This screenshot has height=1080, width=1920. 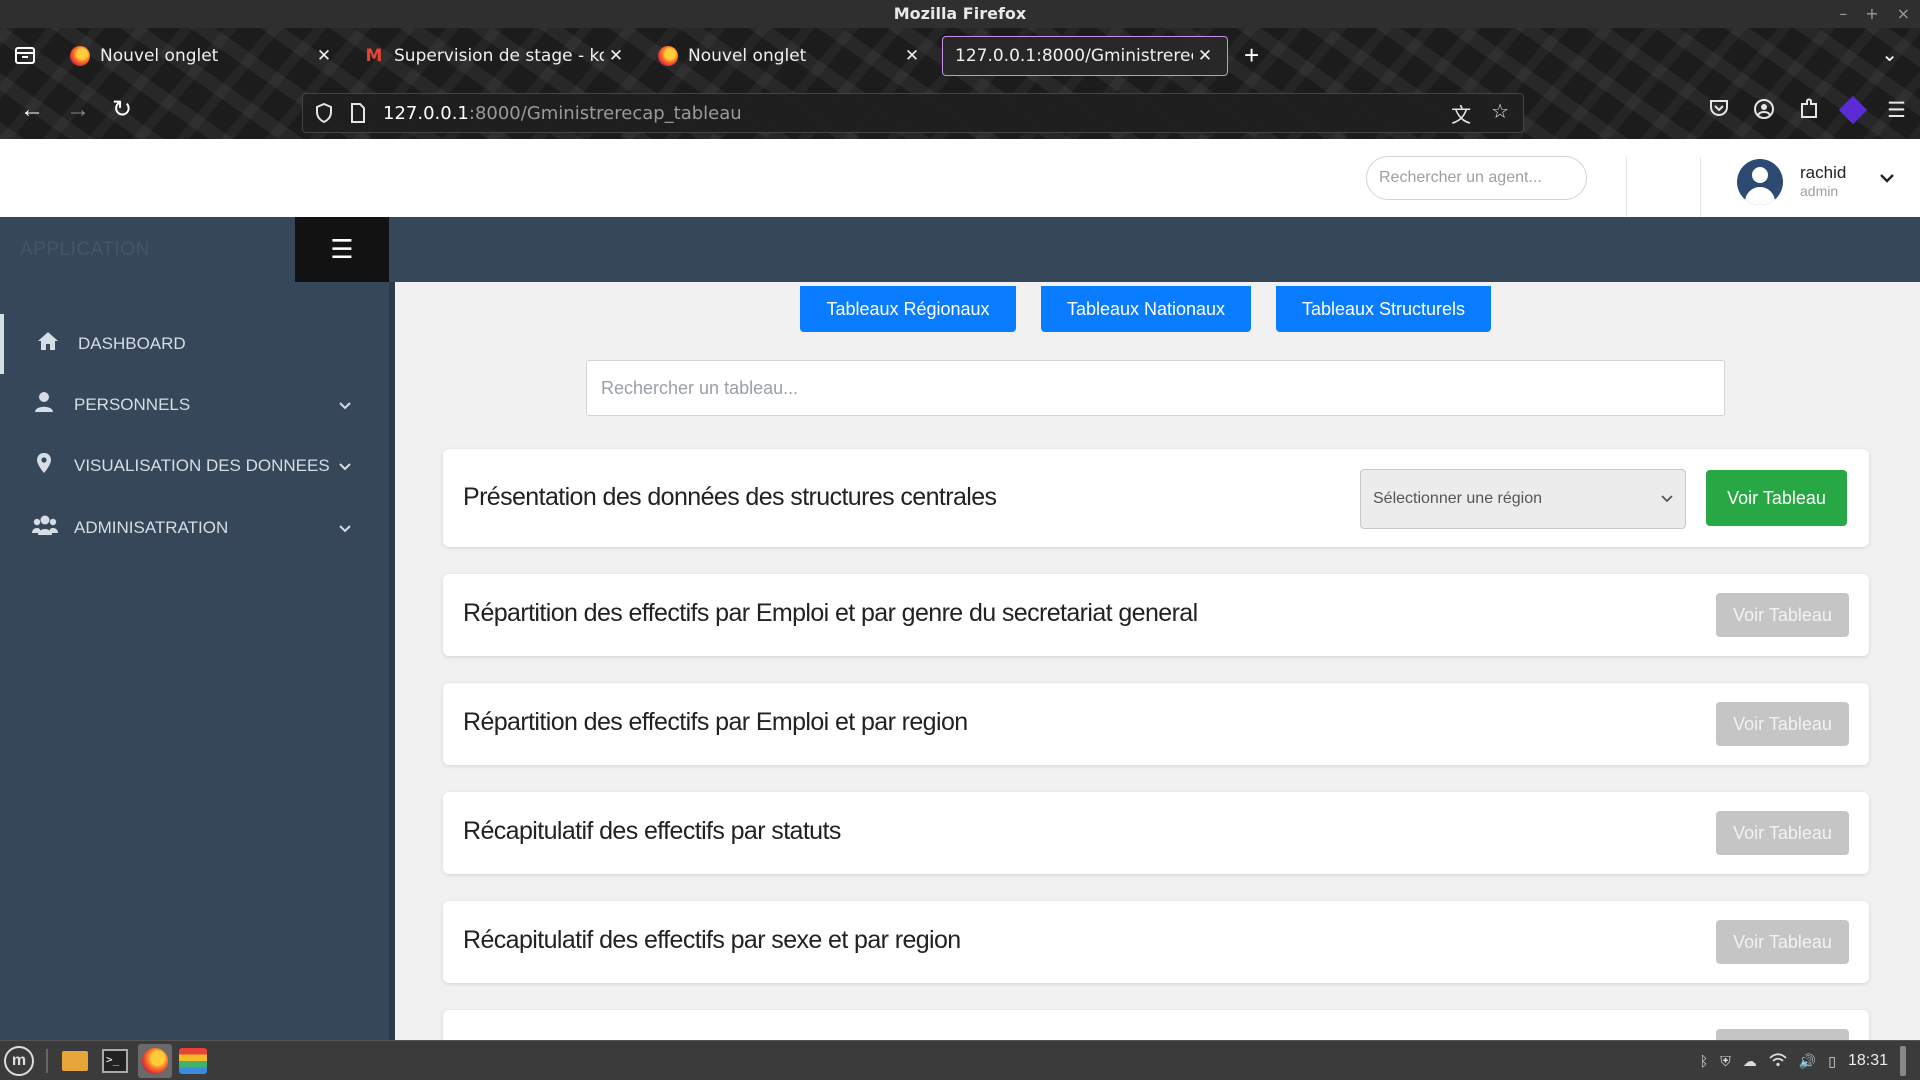 I want to click on translate-icon: 文, so click(x=1461, y=113).